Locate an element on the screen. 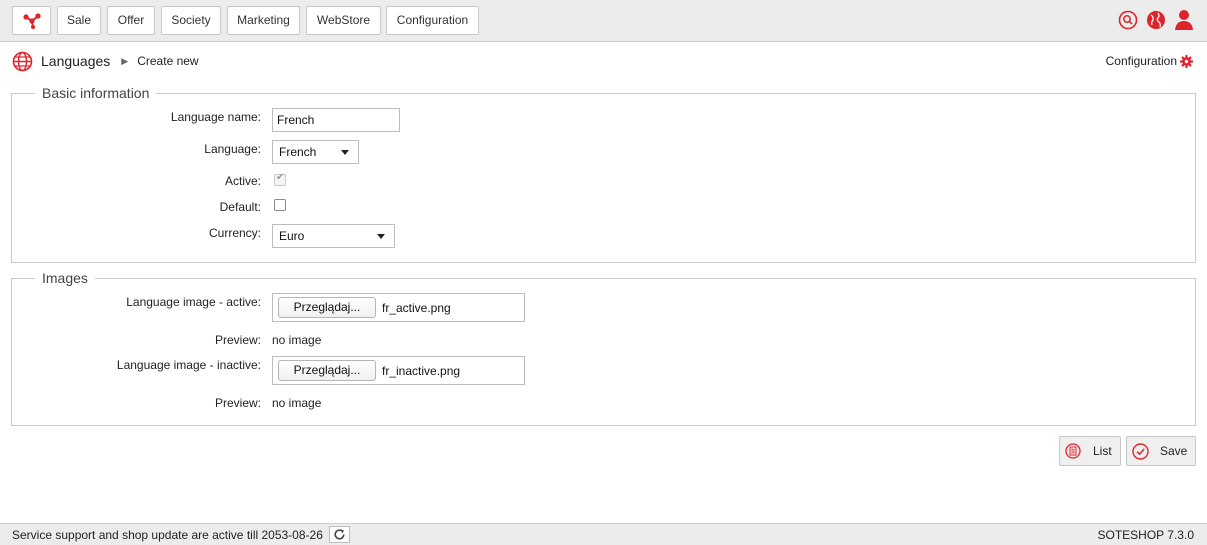 The height and width of the screenshot is (545, 1207). images-legend: Images is located at coordinates (65, 278).